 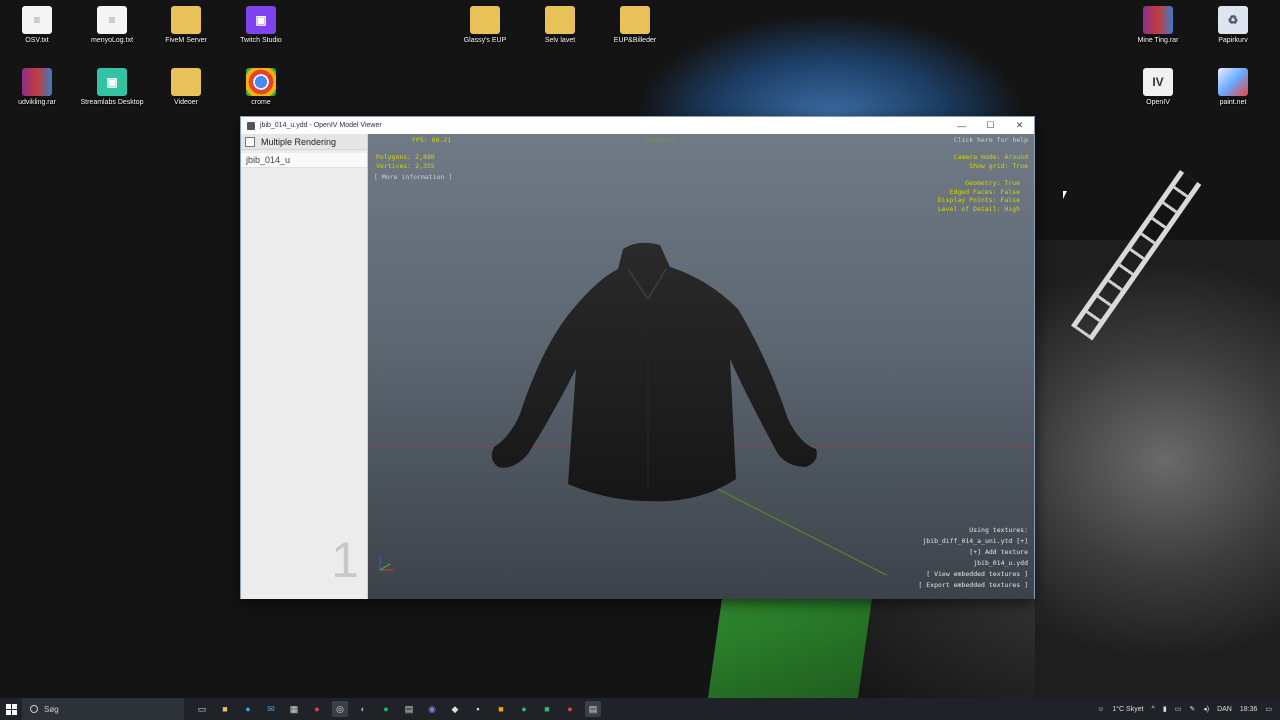 What do you see at coordinates (409, 709) in the screenshot?
I see `openiv-icon: ▤` at bounding box center [409, 709].